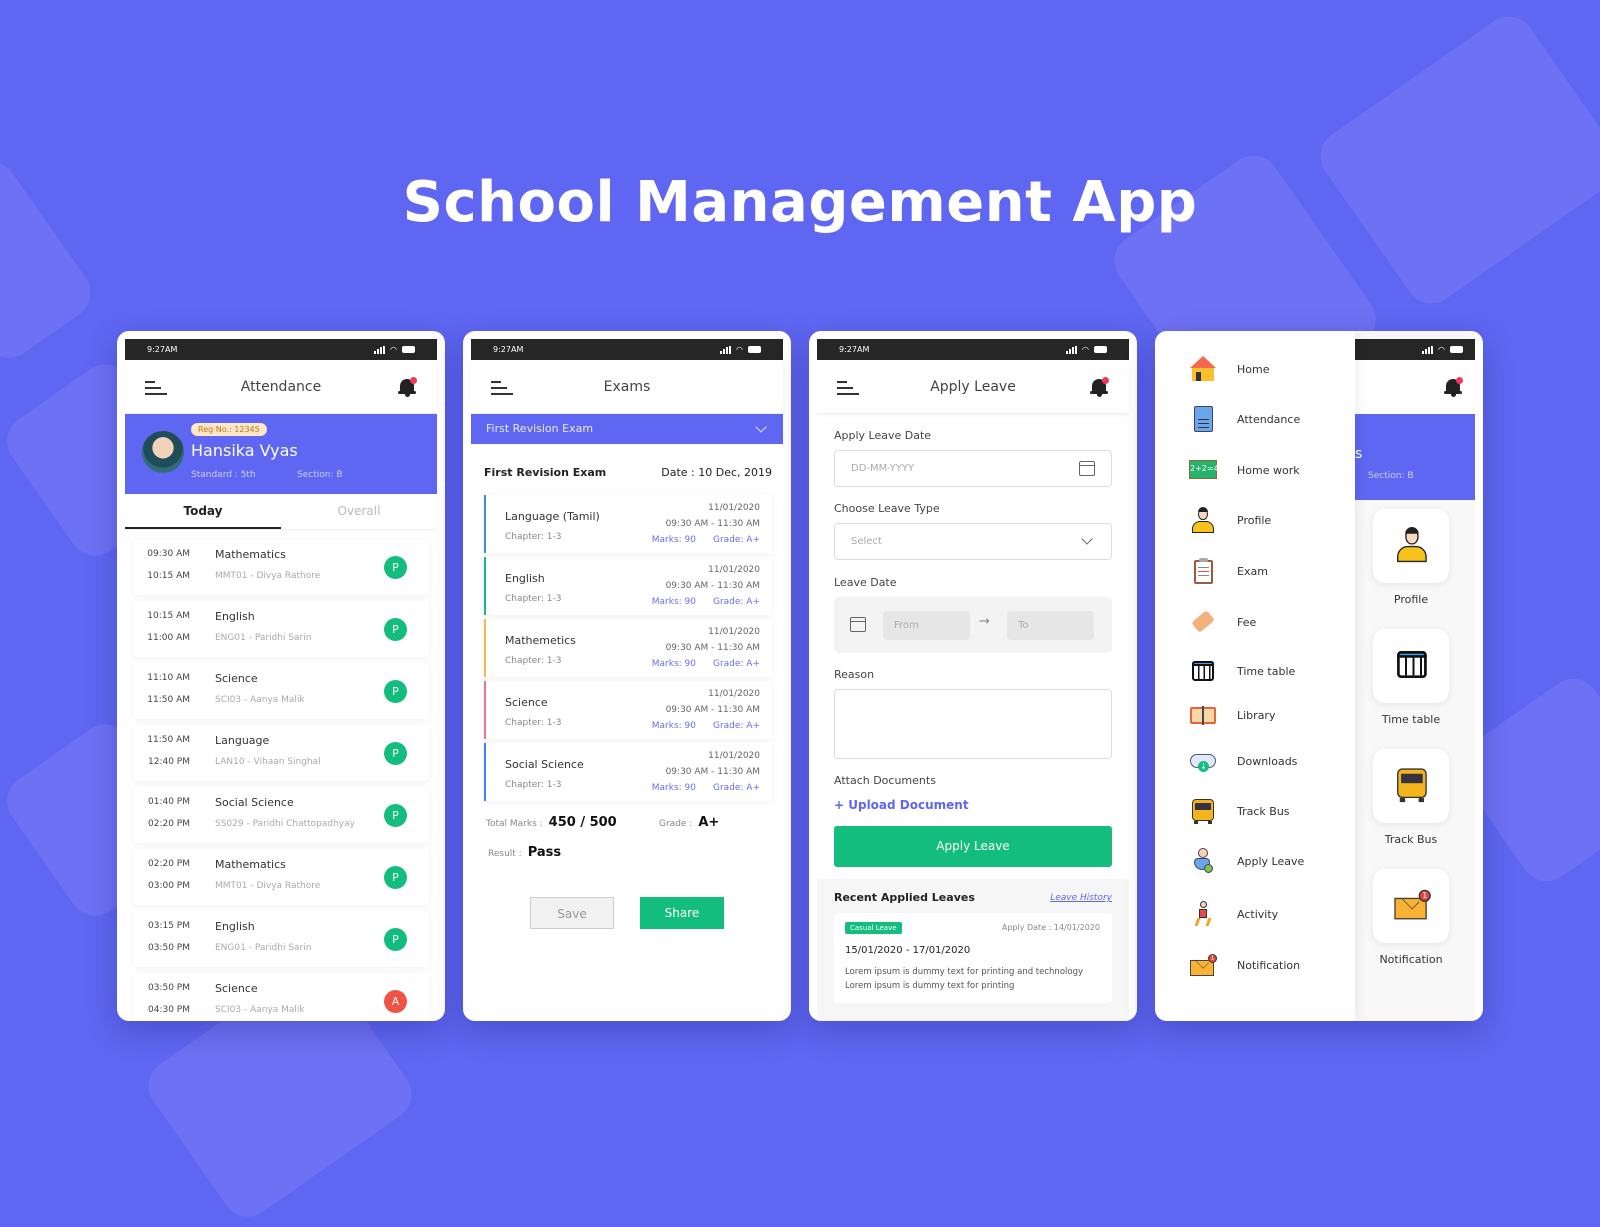 Image resolution: width=1600 pixels, height=1227 pixels. What do you see at coordinates (533, 661) in the screenshot?
I see `exam-chapter: Chapter: 1-3` at bounding box center [533, 661].